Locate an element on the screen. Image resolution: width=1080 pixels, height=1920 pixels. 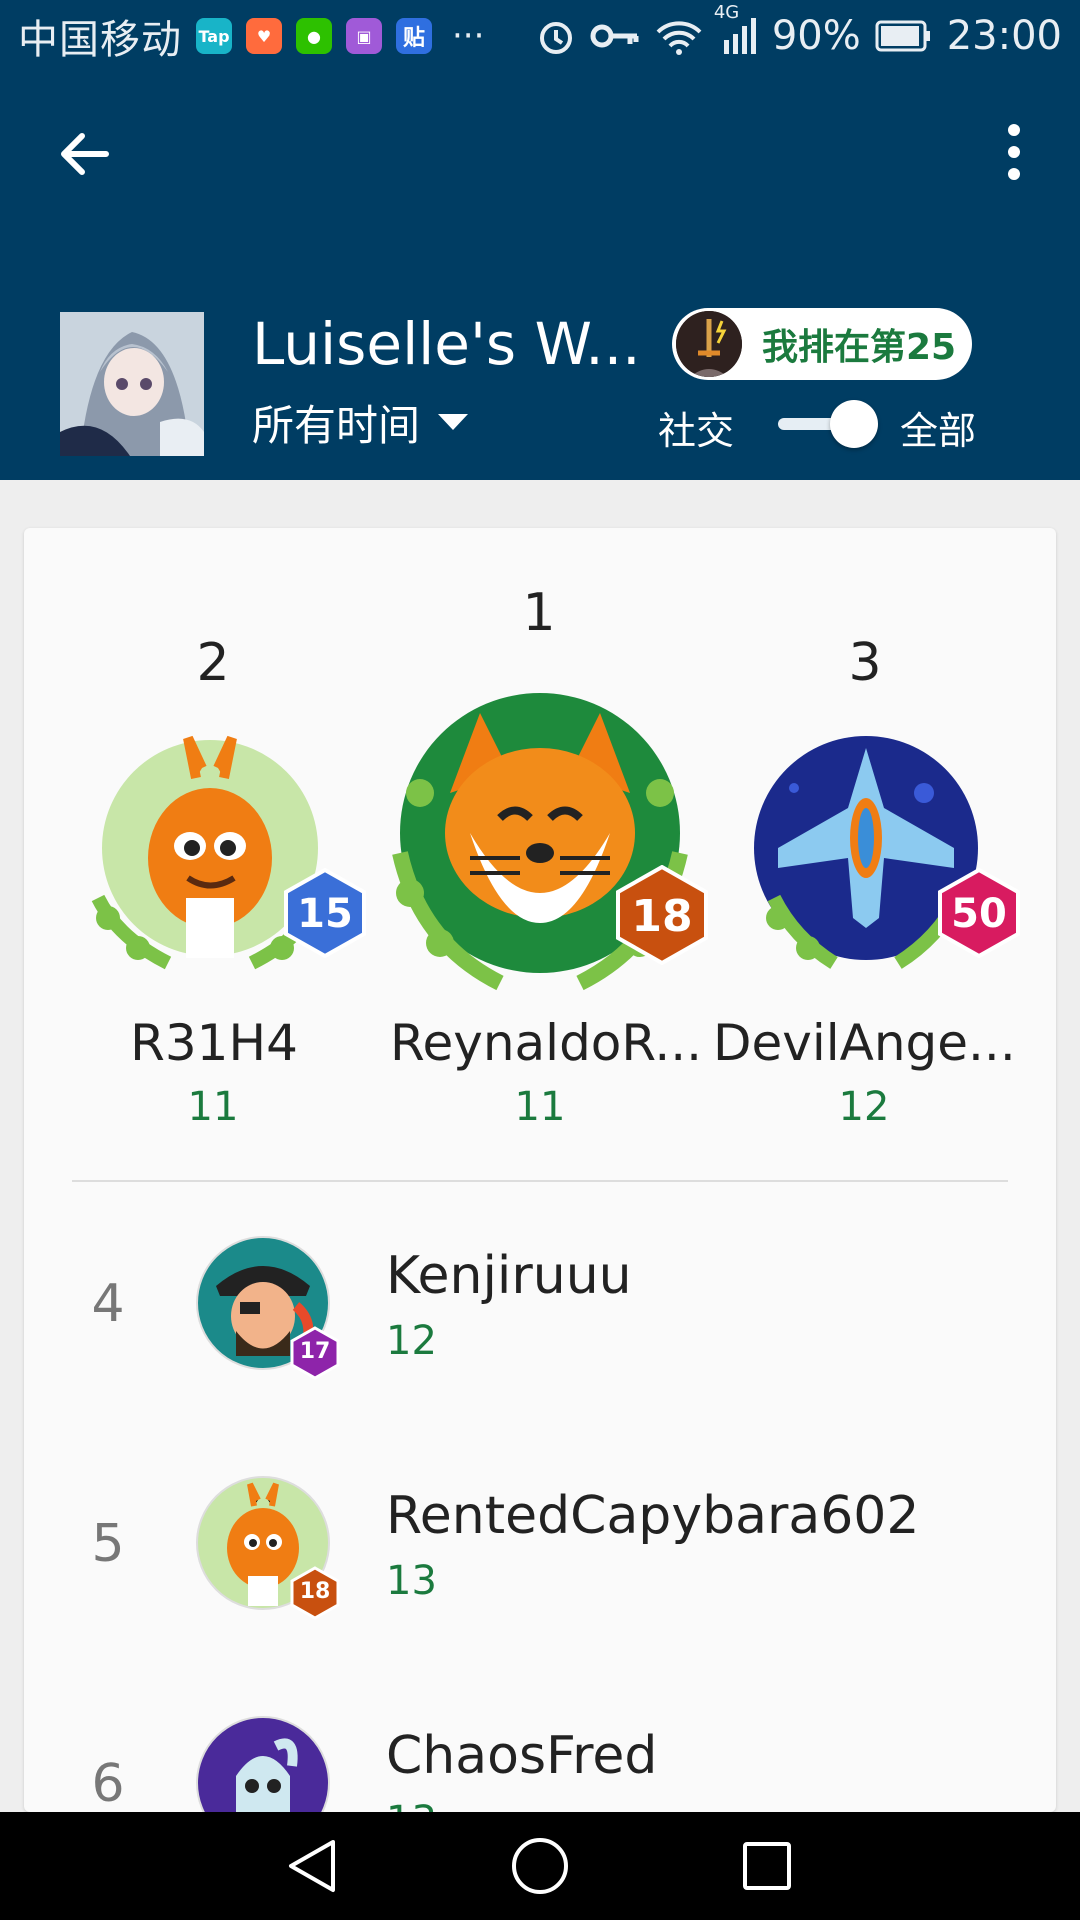
carrier-label: 中国移动 is located at coordinates (100, 40).